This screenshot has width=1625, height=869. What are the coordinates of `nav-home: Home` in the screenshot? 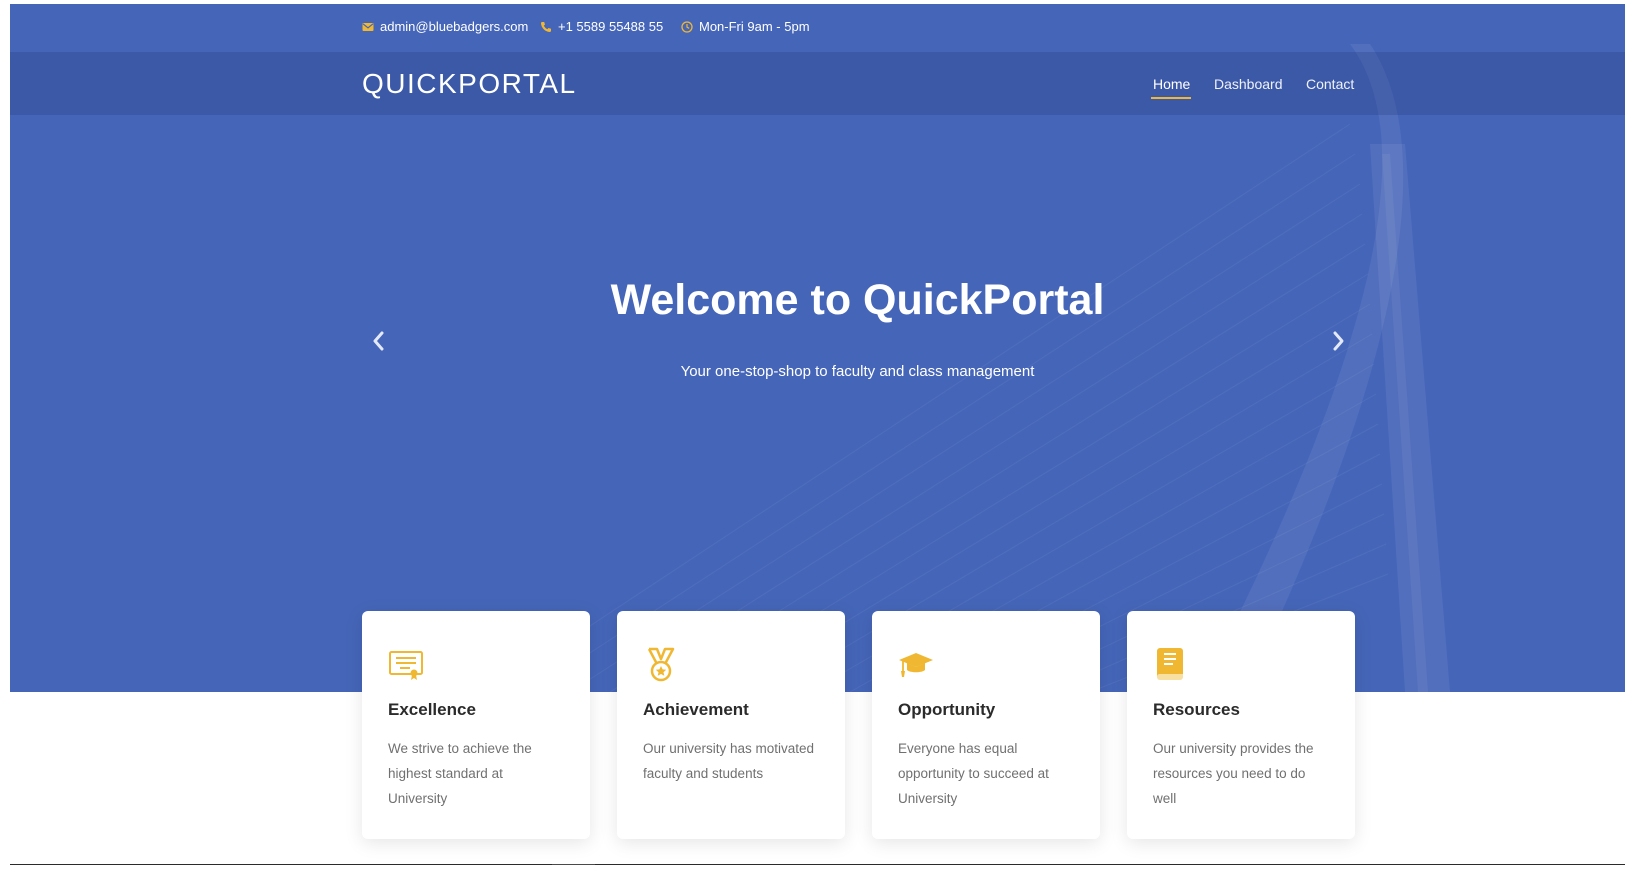 It's located at (1171, 84).